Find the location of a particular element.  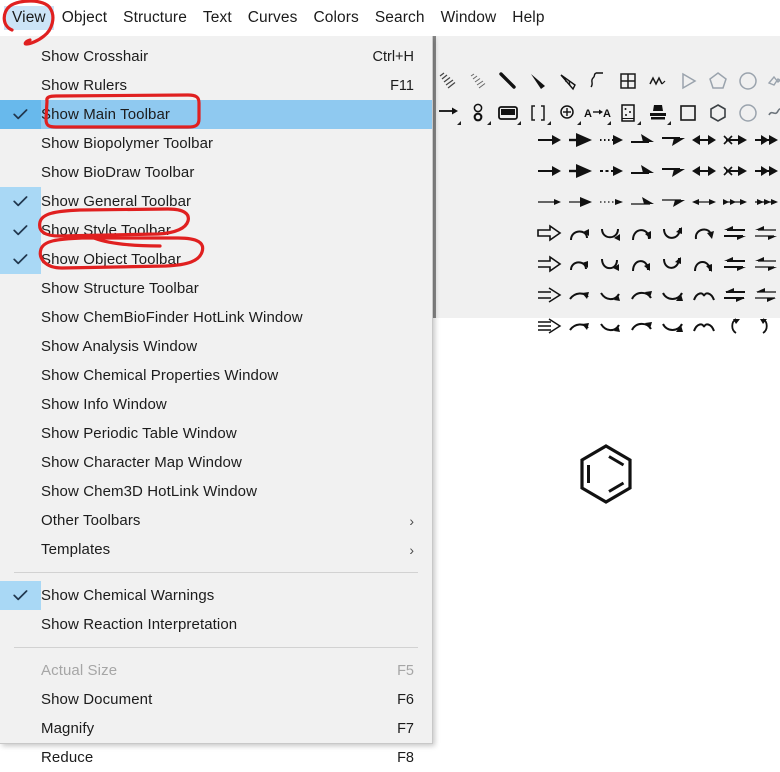

menu-item-show-rulers: Show Rulers F11 is located at coordinates (216, 85).